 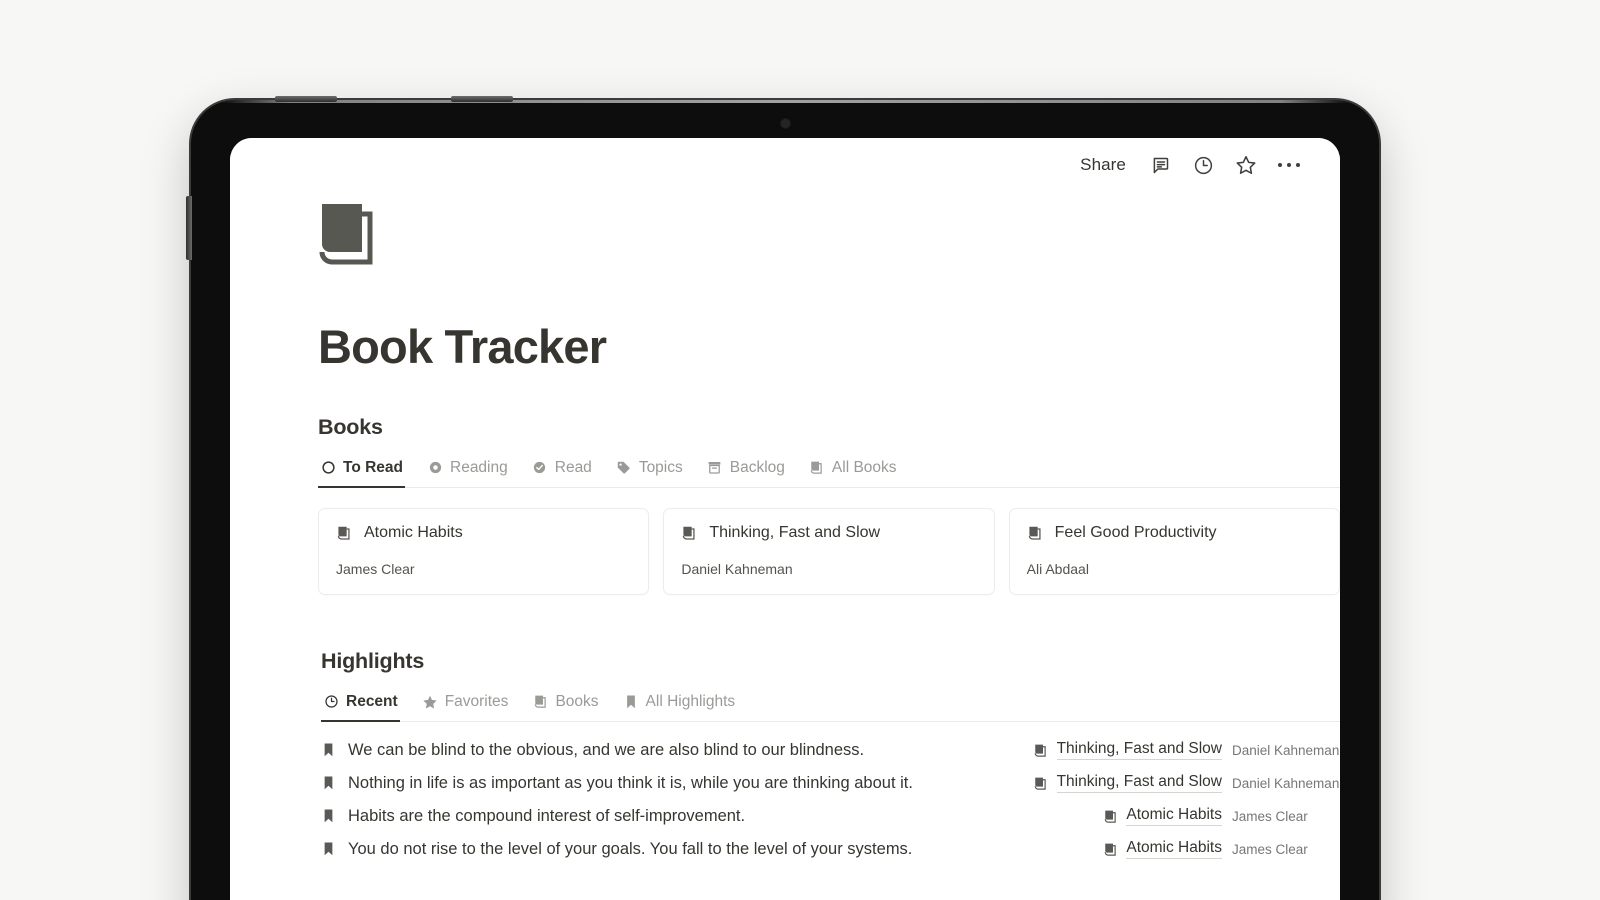 What do you see at coordinates (624, 468) in the screenshot?
I see `tag-icon` at bounding box center [624, 468].